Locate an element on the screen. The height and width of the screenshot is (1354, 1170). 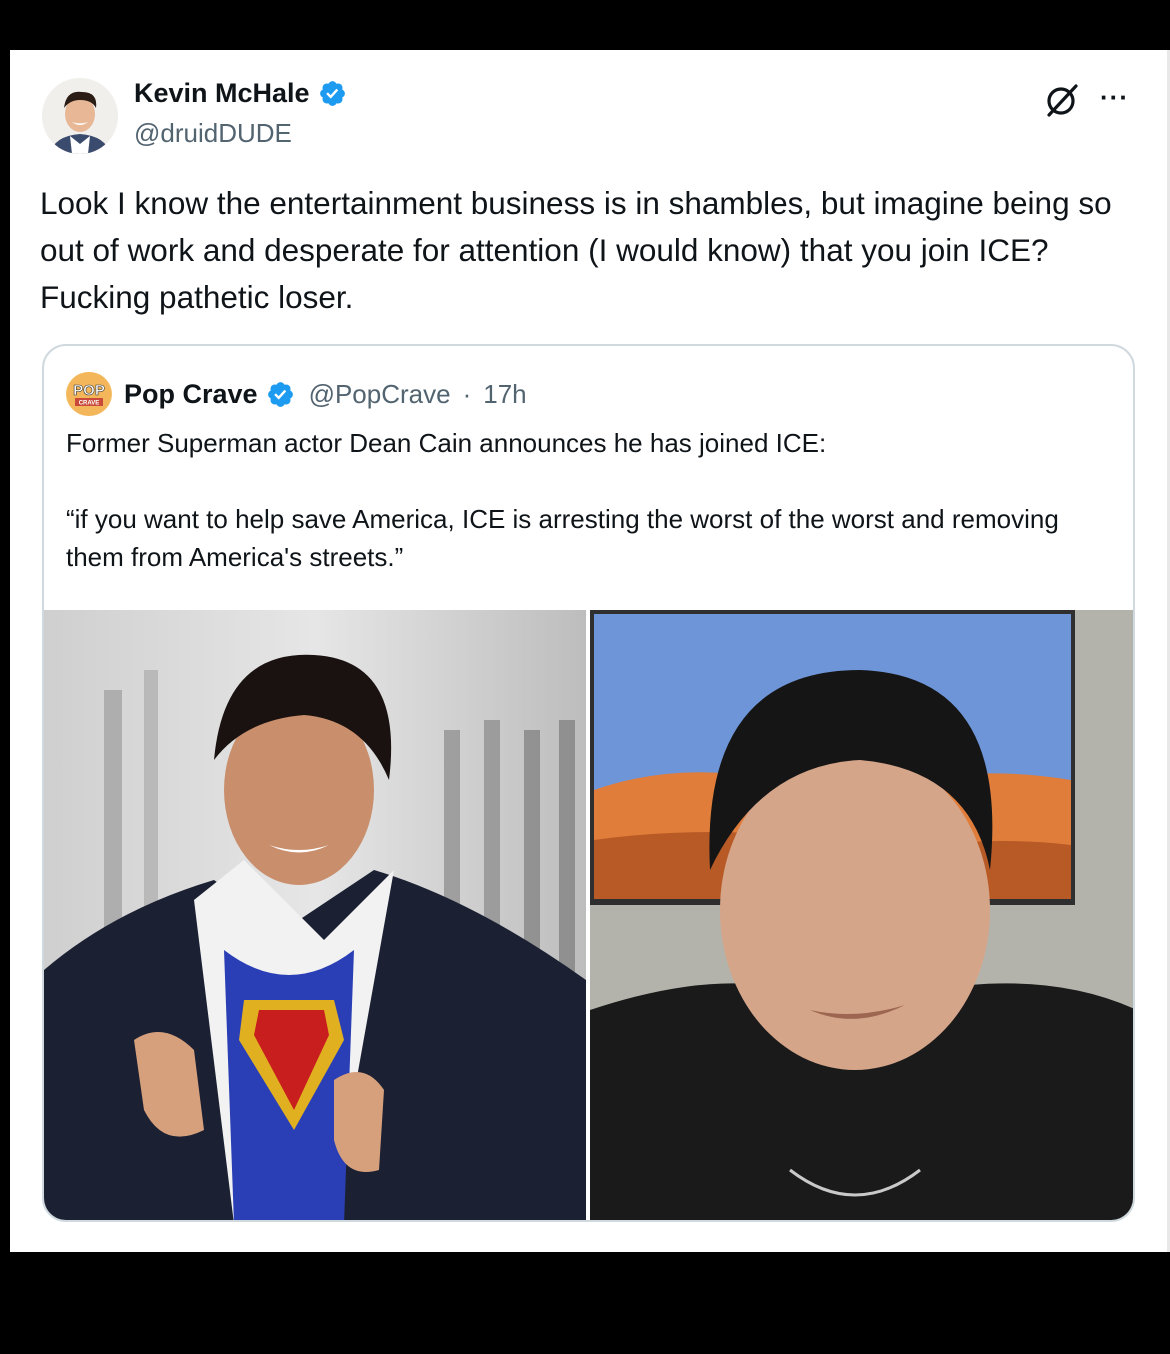
pop-crave-logo: POP CRAVE is located at coordinates (89, 394).